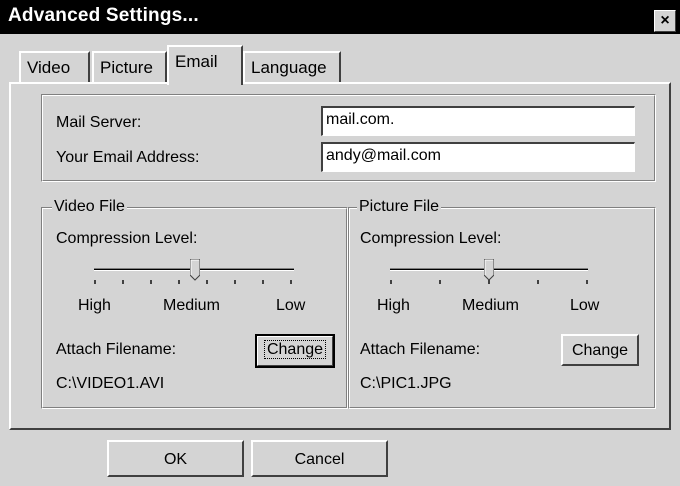 The height and width of the screenshot is (486, 680). What do you see at coordinates (393, 305) in the screenshot?
I see `picture-tick-high: High` at bounding box center [393, 305].